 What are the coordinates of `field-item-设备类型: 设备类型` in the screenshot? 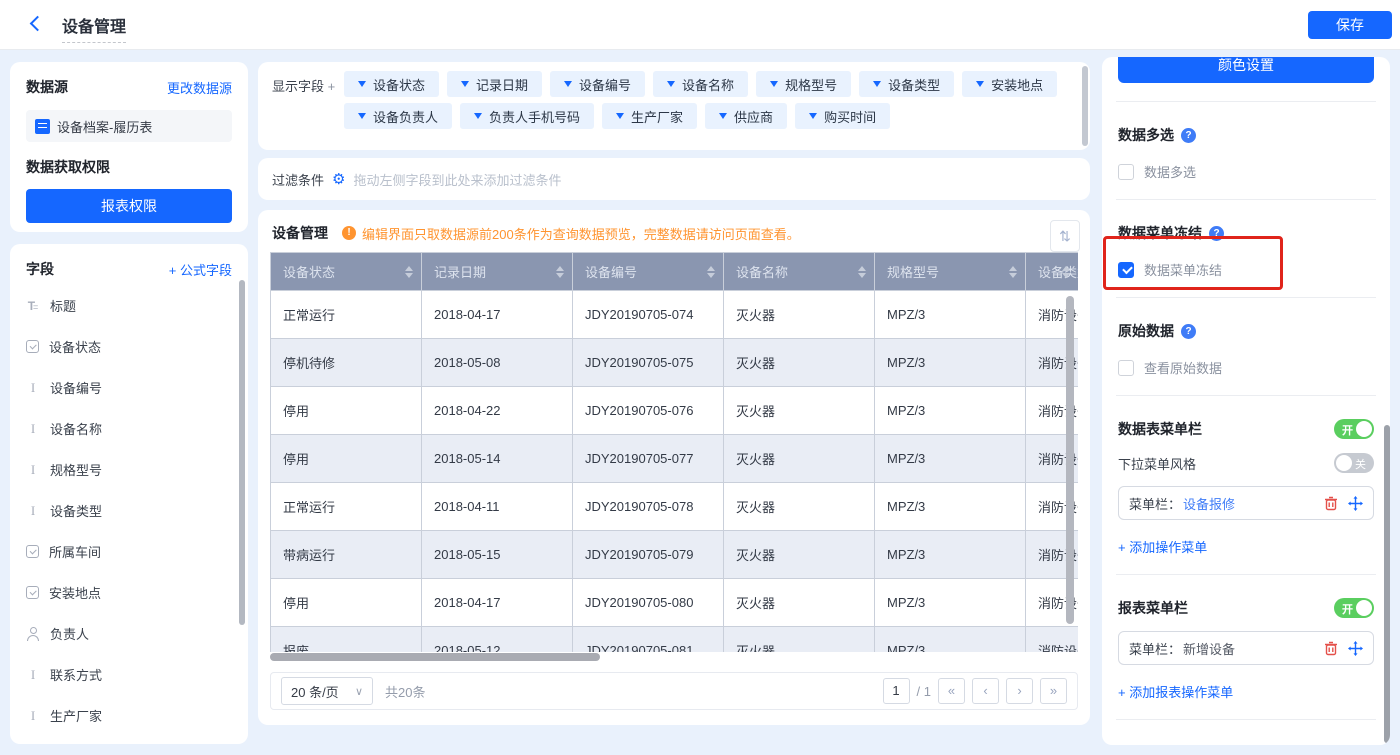 It's located at (129, 510).